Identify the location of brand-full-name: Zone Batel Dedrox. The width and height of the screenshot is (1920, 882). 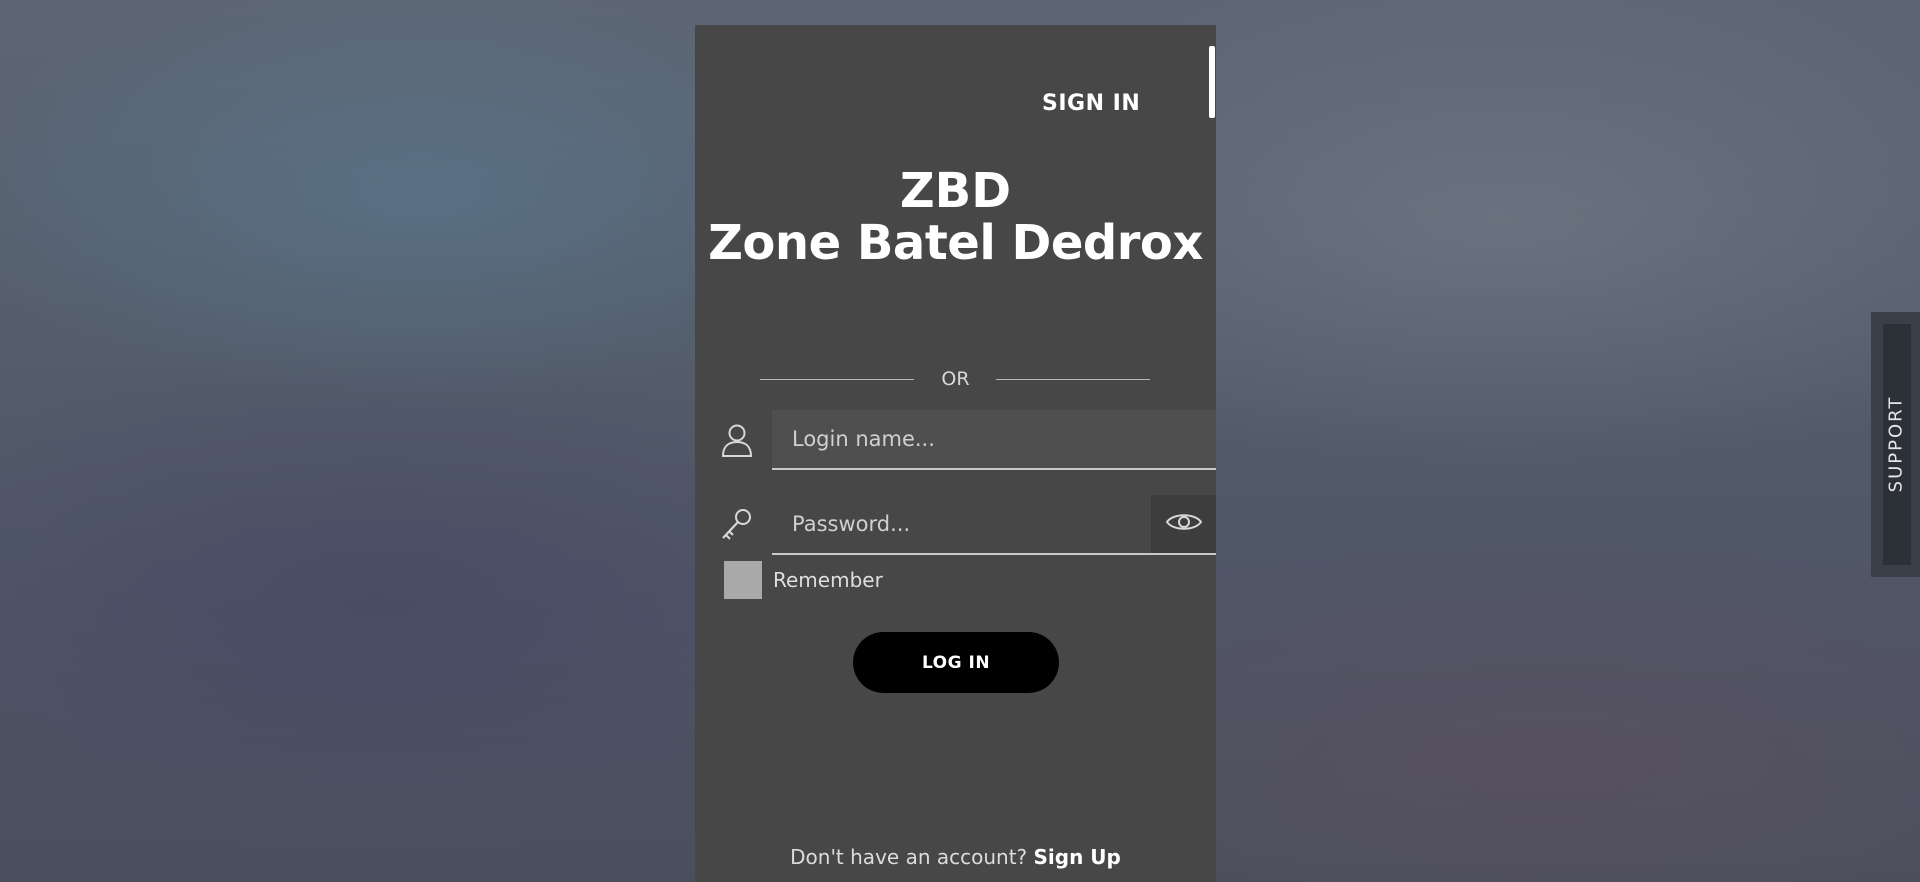
(955, 243).